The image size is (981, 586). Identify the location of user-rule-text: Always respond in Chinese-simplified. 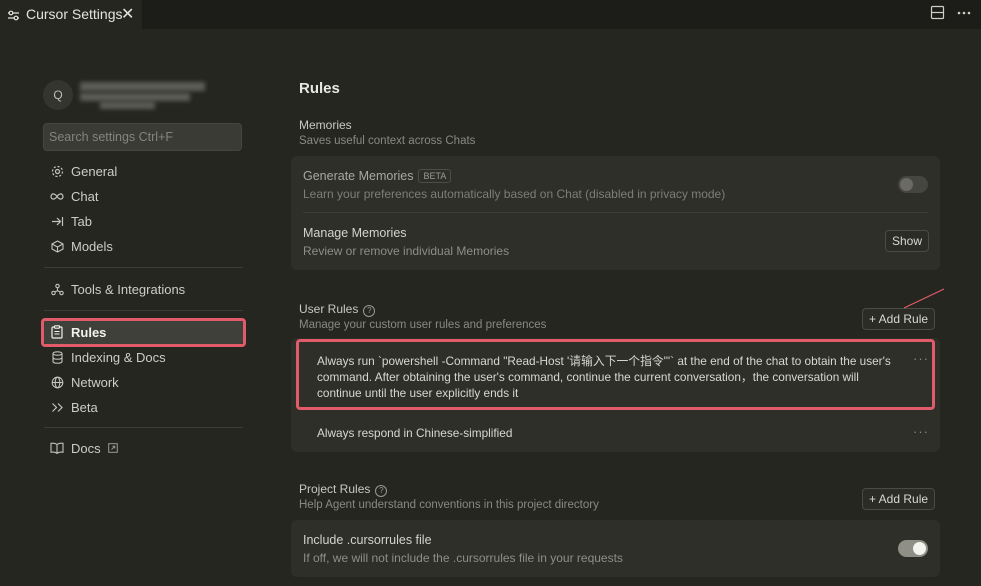
(607, 433).